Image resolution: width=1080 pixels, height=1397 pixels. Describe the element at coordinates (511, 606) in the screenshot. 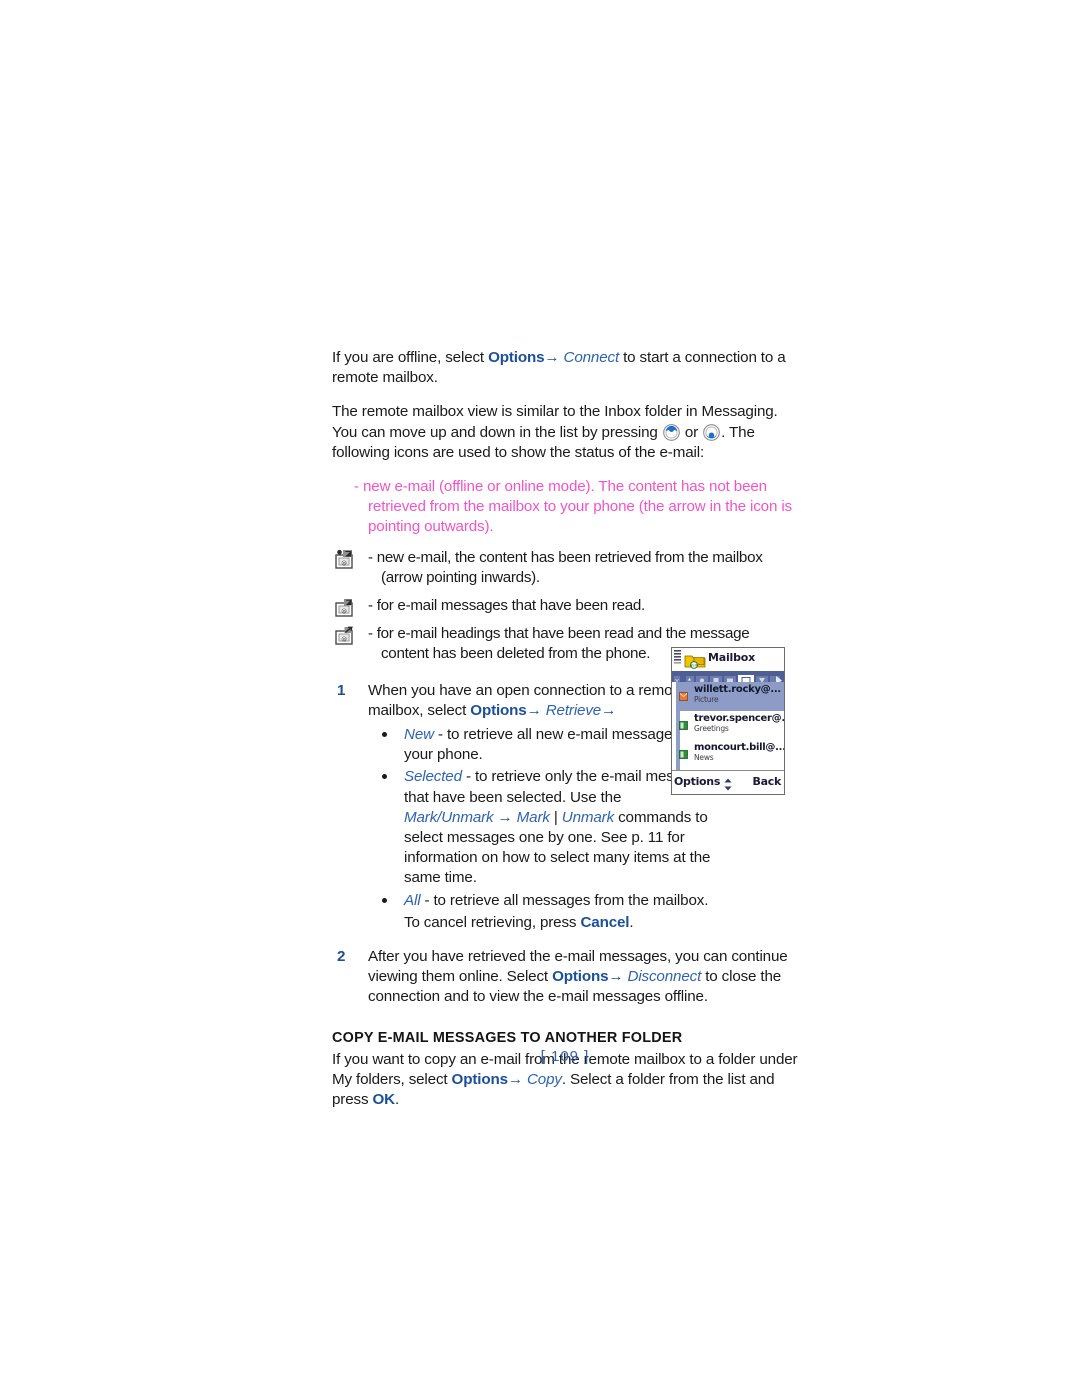

I see `status-icon-desc-2: for e-mail messages that have been read.` at that location.